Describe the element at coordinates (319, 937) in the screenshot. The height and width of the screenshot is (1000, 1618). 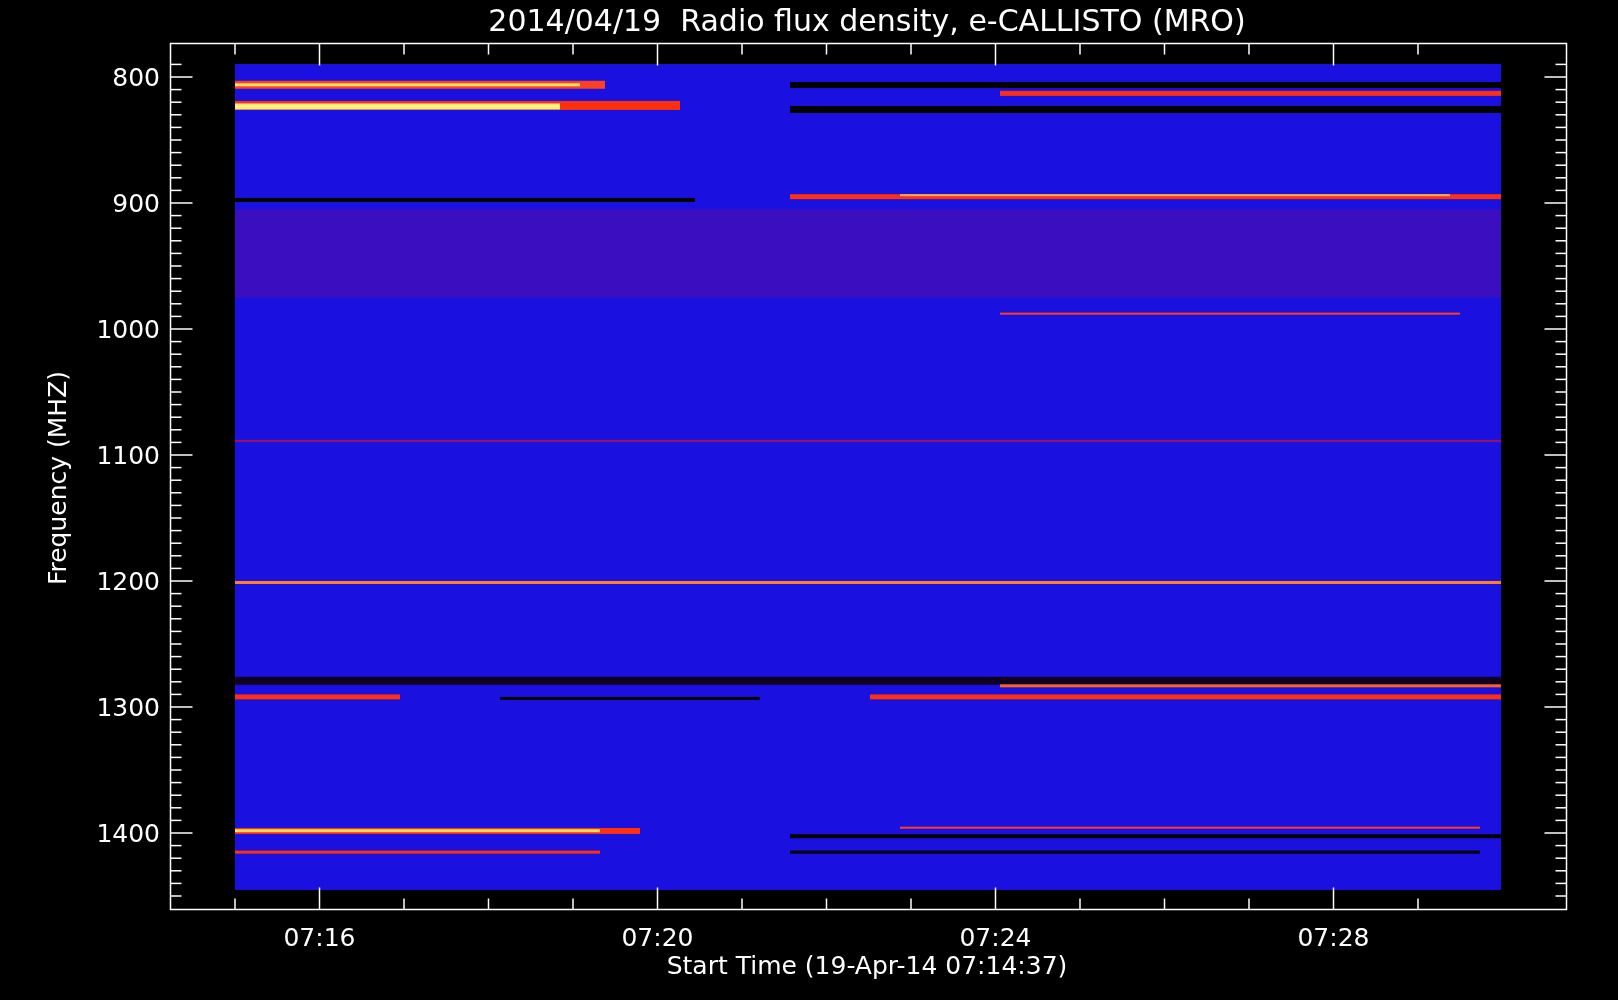
I see `x-tick-label: 07:16` at that location.